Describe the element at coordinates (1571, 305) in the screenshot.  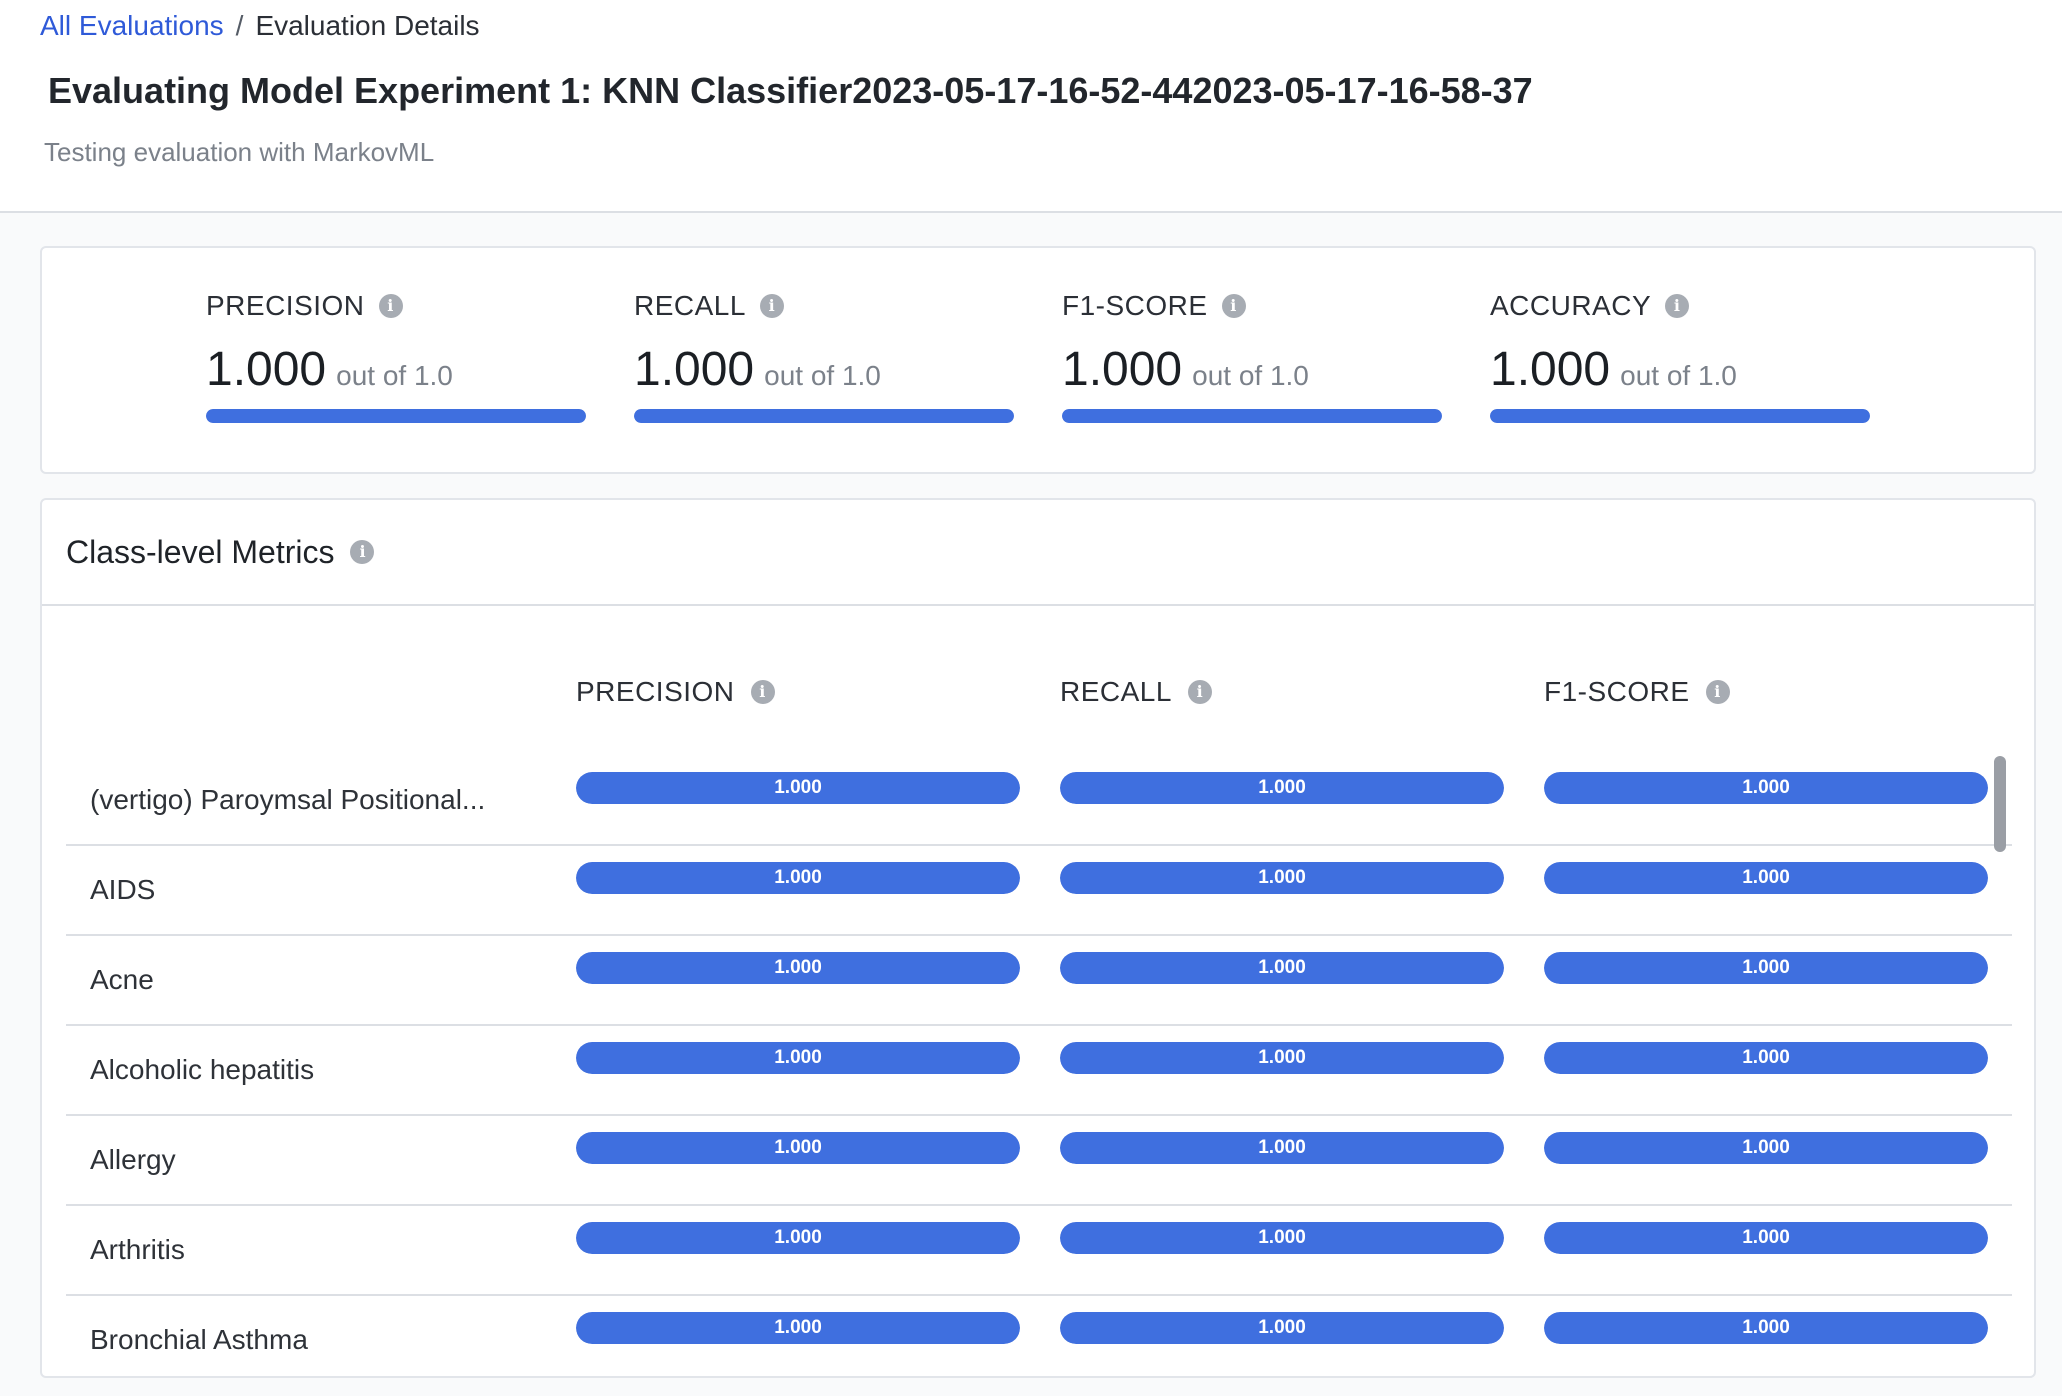
I see `metric-label: ACCURACY` at that location.